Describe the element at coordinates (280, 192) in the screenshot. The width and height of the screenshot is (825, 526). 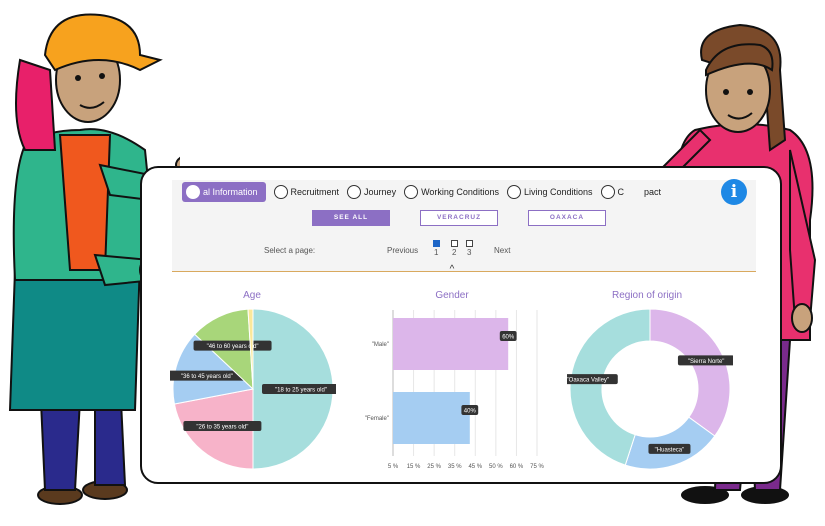
I see `recruiter-icon` at that location.